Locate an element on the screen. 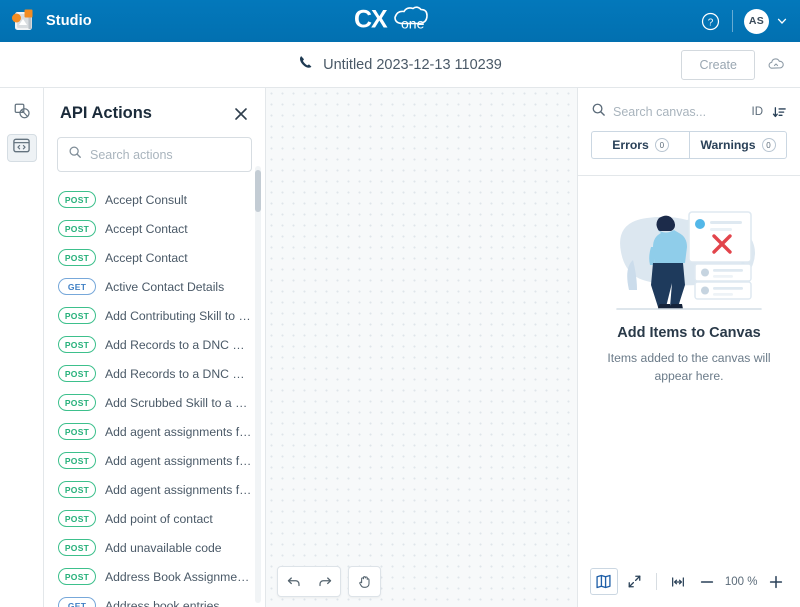 This screenshot has height=607, width=800. tab-label: Warnings is located at coordinates (728, 145).